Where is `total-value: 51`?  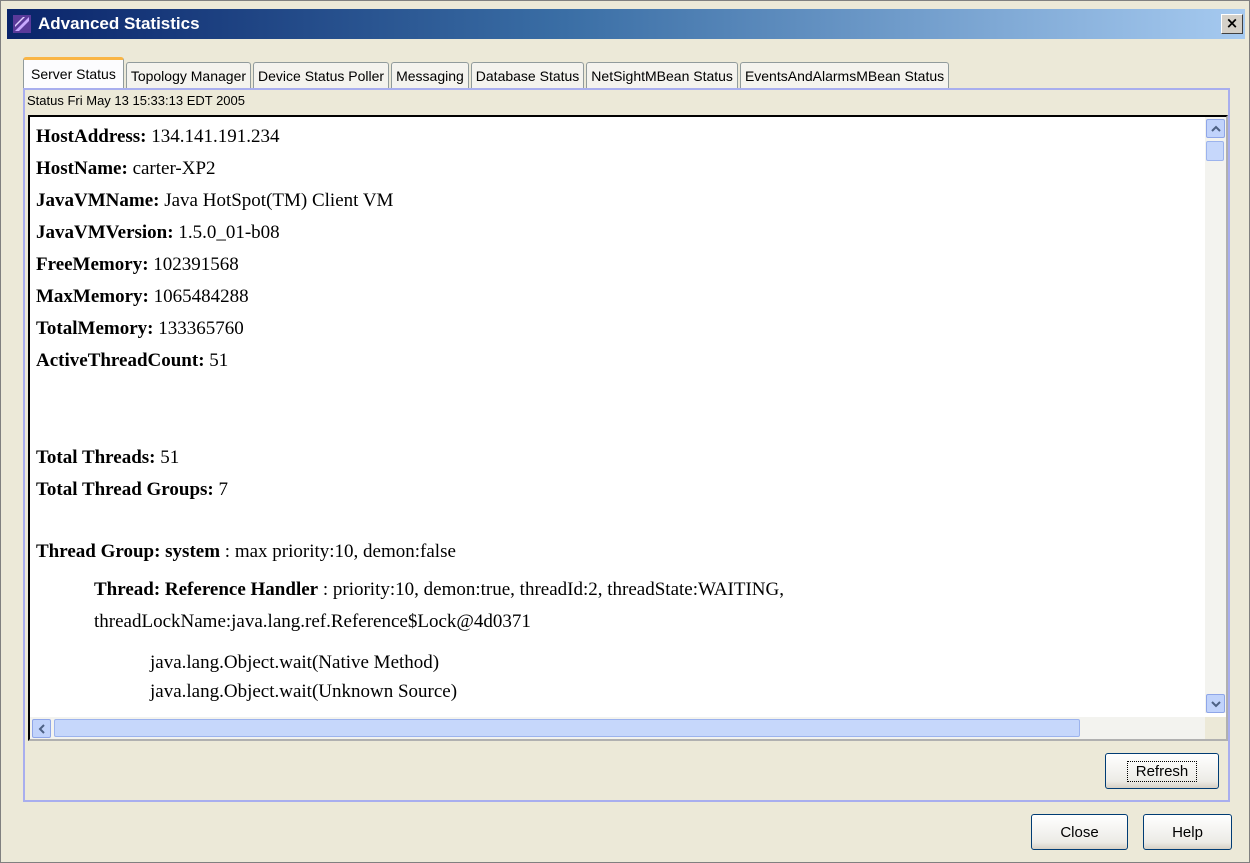 total-value: 51 is located at coordinates (167, 457).